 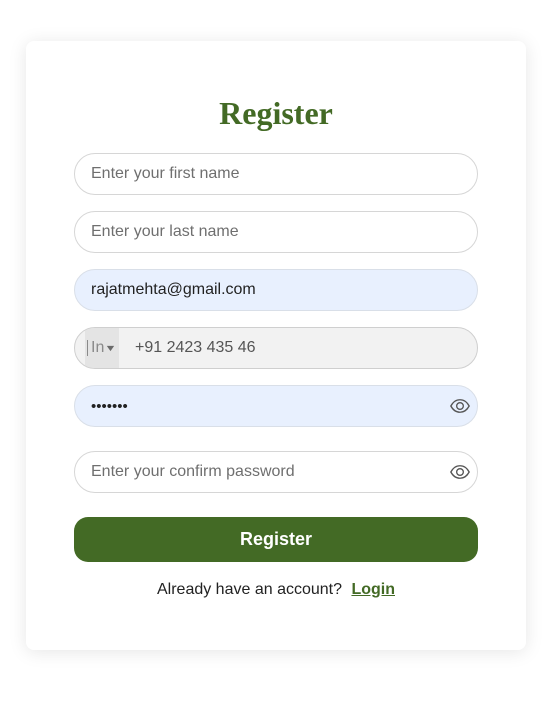 I want to click on country-code-label: In, so click(x=98, y=347).